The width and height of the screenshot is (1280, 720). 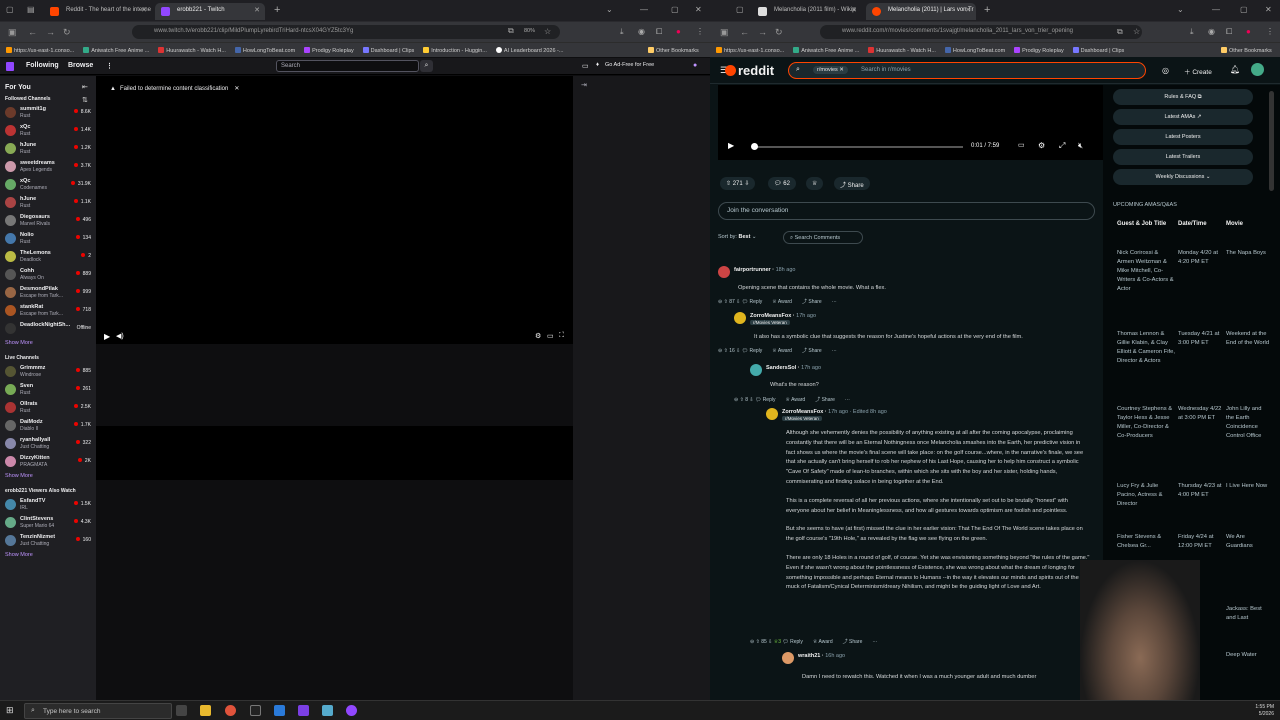 What do you see at coordinates (910, 122) in the screenshot?
I see `reddit-video-player: ▶ 0:01 / 7:59 ▭ ⚙ ⤢ 🔇︎` at bounding box center [910, 122].